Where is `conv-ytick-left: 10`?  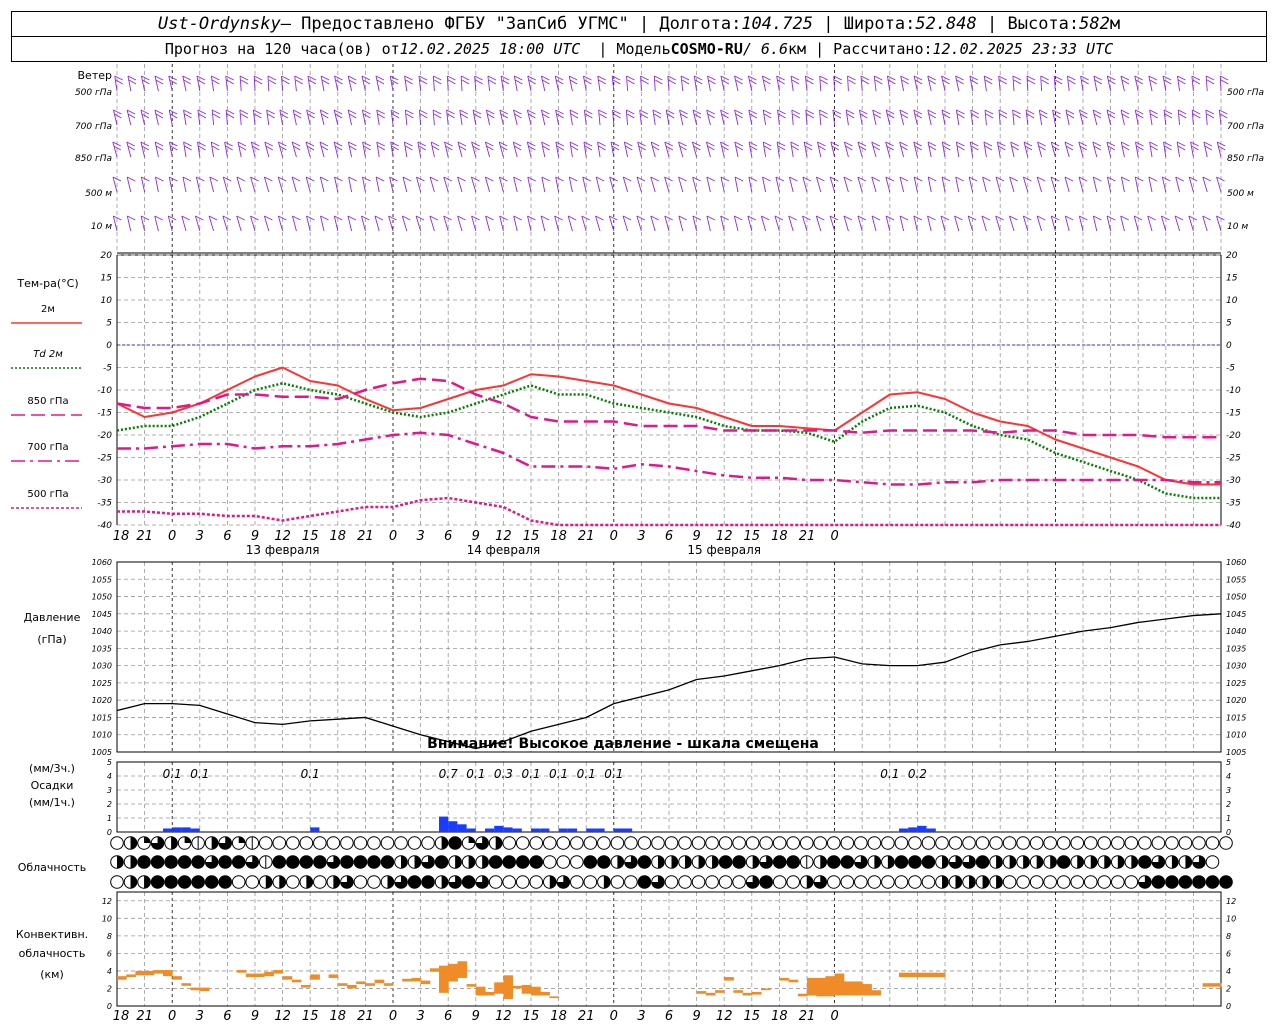
conv-ytick-left: 10 is located at coordinates (107, 918).